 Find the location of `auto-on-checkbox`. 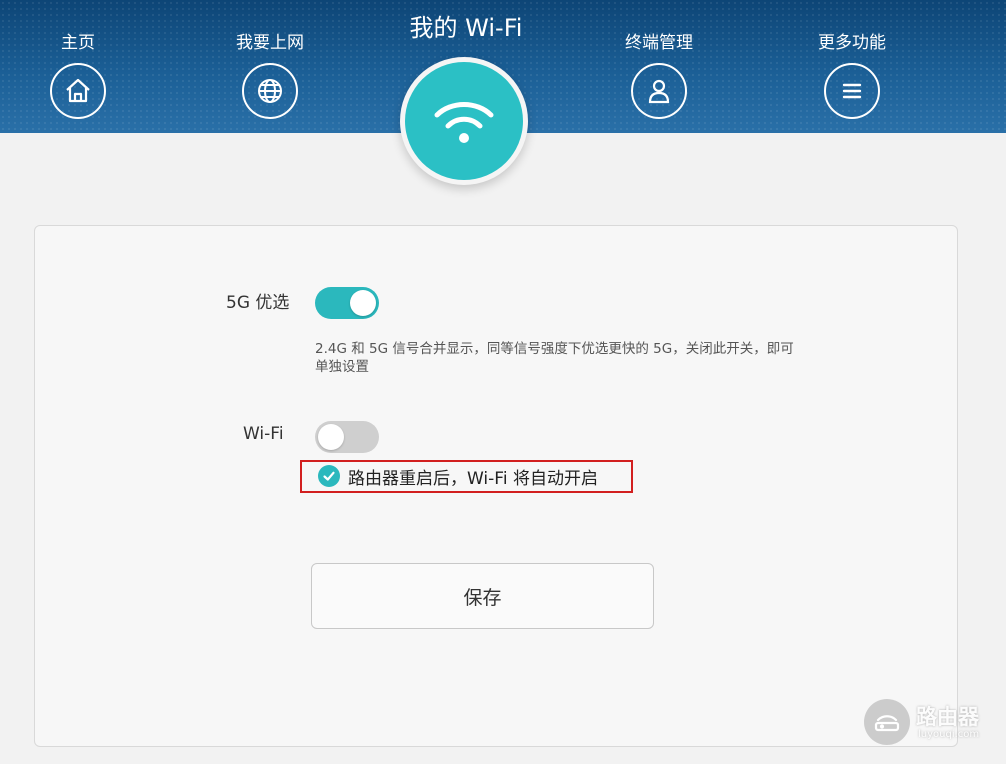

auto-on-checkbox is located at coordinates (329, 476).